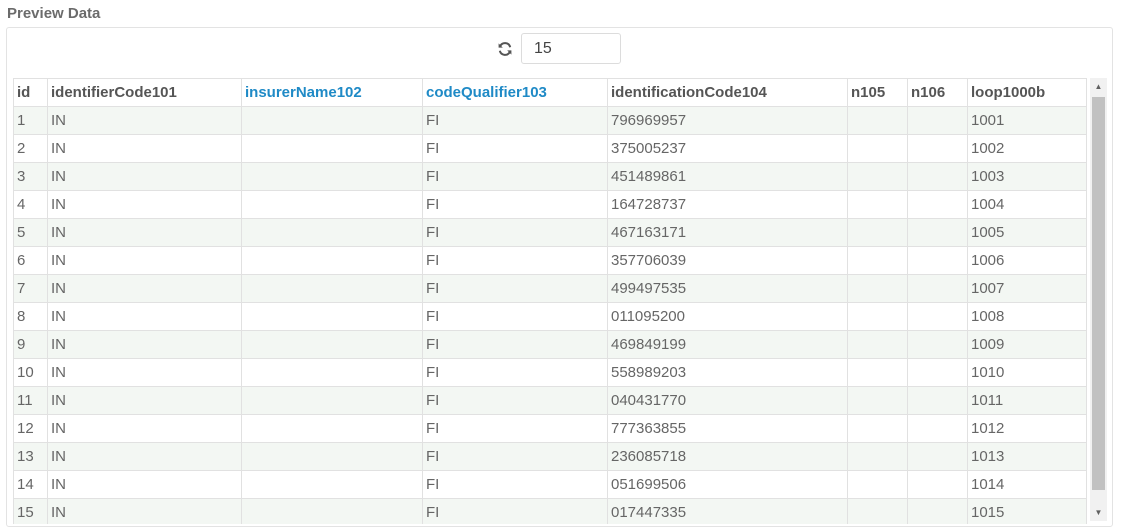 The height and width of the screenshot is (532, 1121). I want to click on column-header-n105: n105, so click(877, 92).